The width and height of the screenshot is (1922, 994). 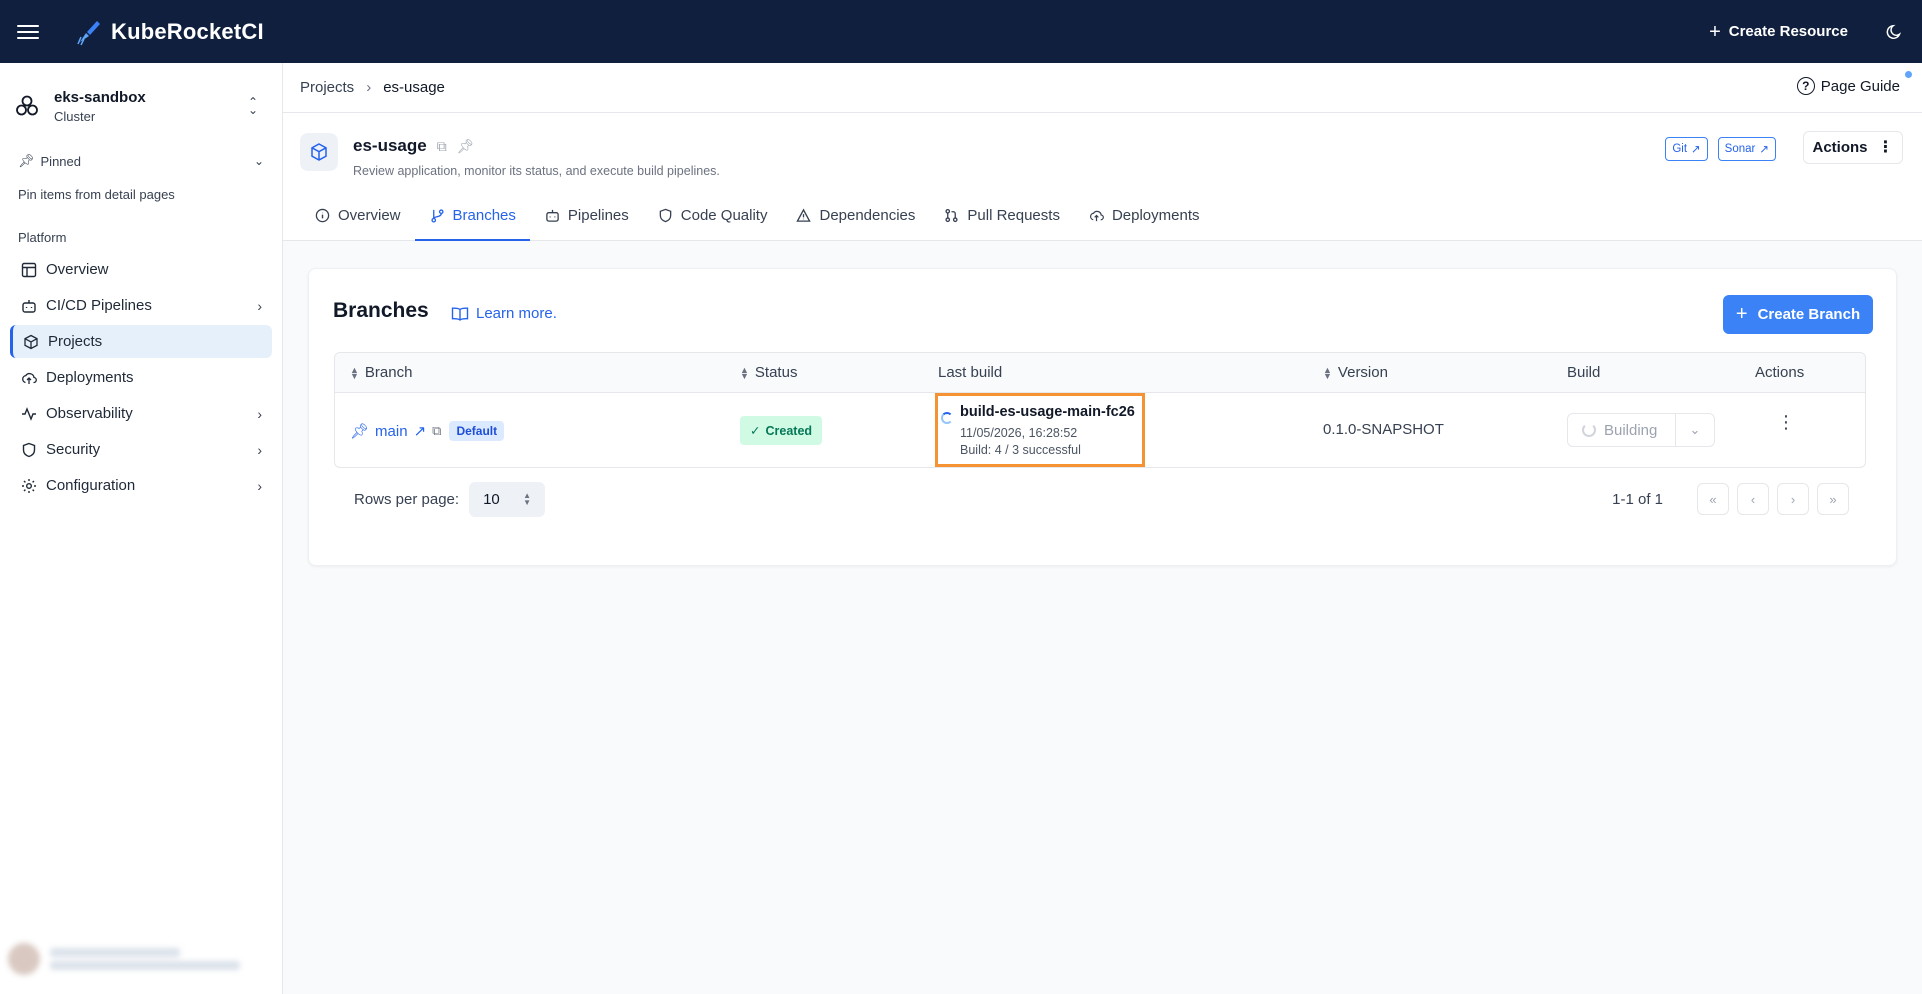 I want to click on tab-label: Deployments, so click(x=1155, y=215).